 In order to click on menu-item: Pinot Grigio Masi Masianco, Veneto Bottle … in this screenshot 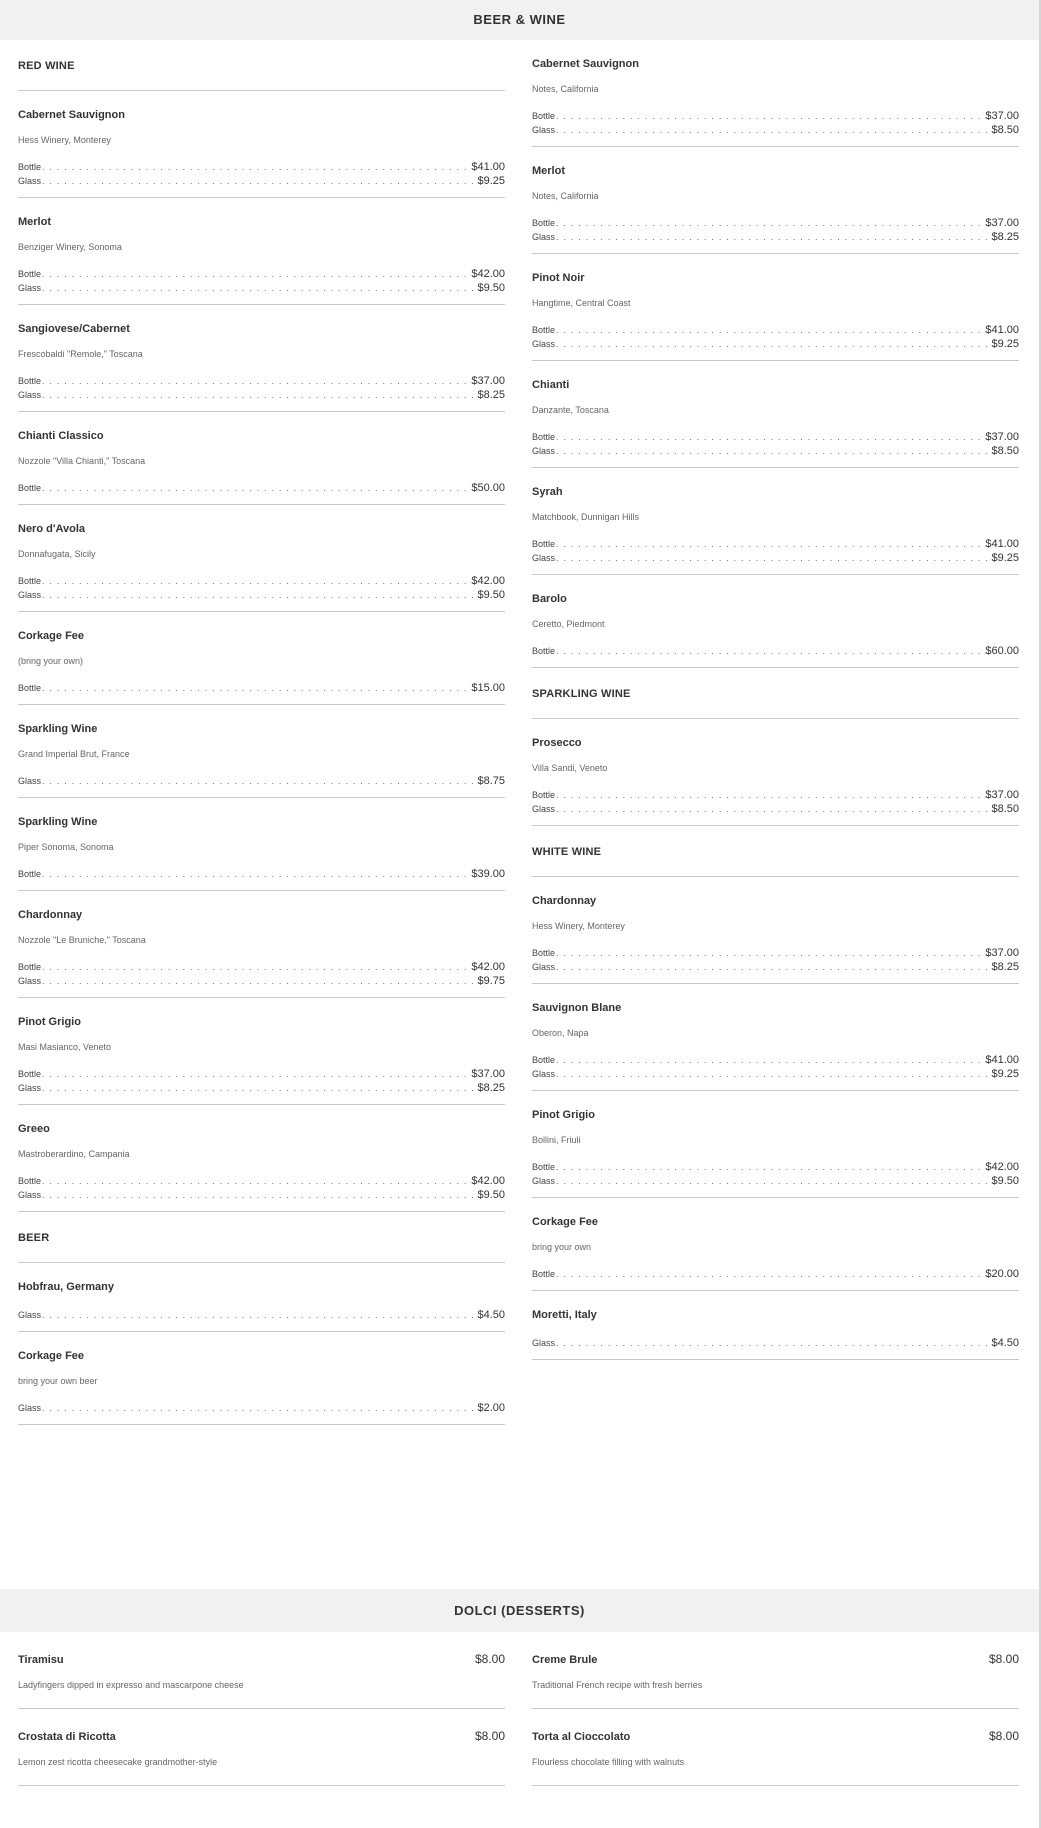, I will do `click(261, 1051)`.